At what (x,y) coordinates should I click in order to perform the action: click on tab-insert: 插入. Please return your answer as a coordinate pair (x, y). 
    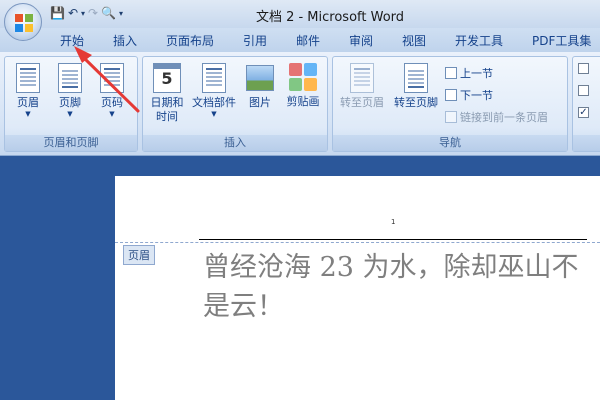
    Looking at the image, I should click on (125, 40).